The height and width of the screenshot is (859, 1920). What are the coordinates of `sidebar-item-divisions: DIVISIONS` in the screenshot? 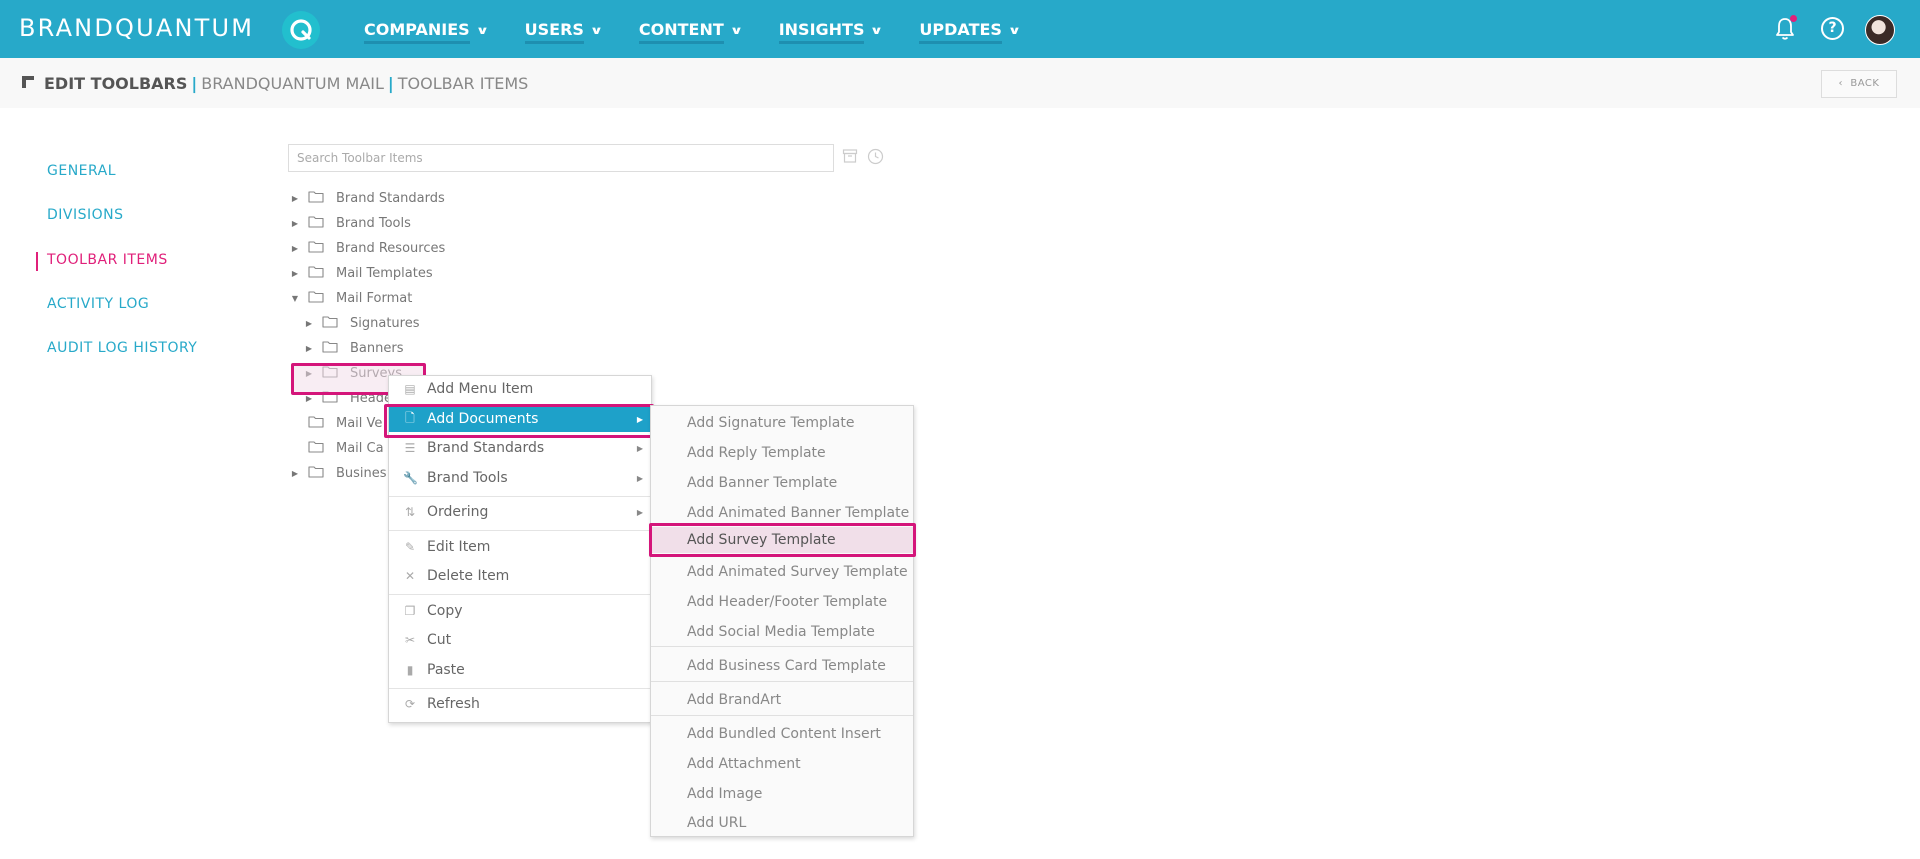 It's located at (85, 215).